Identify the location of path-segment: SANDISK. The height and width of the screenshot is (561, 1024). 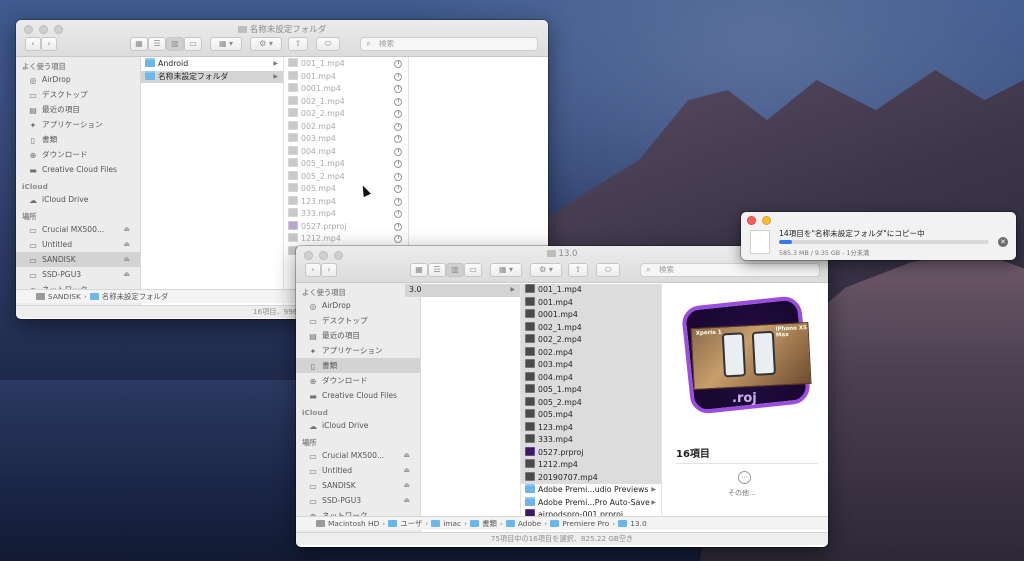
(58, 297).